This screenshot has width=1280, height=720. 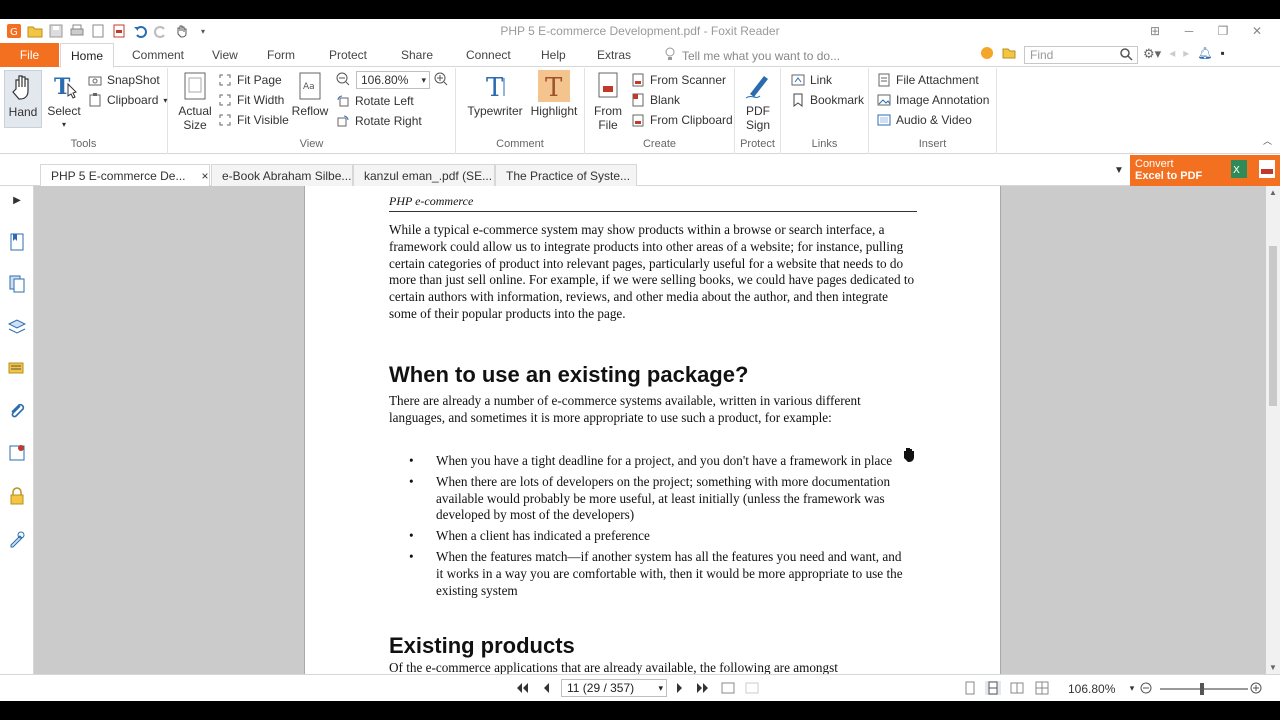 I want to click on clipboard-dropdown-icon: ▾, so click(x=165, y=100).